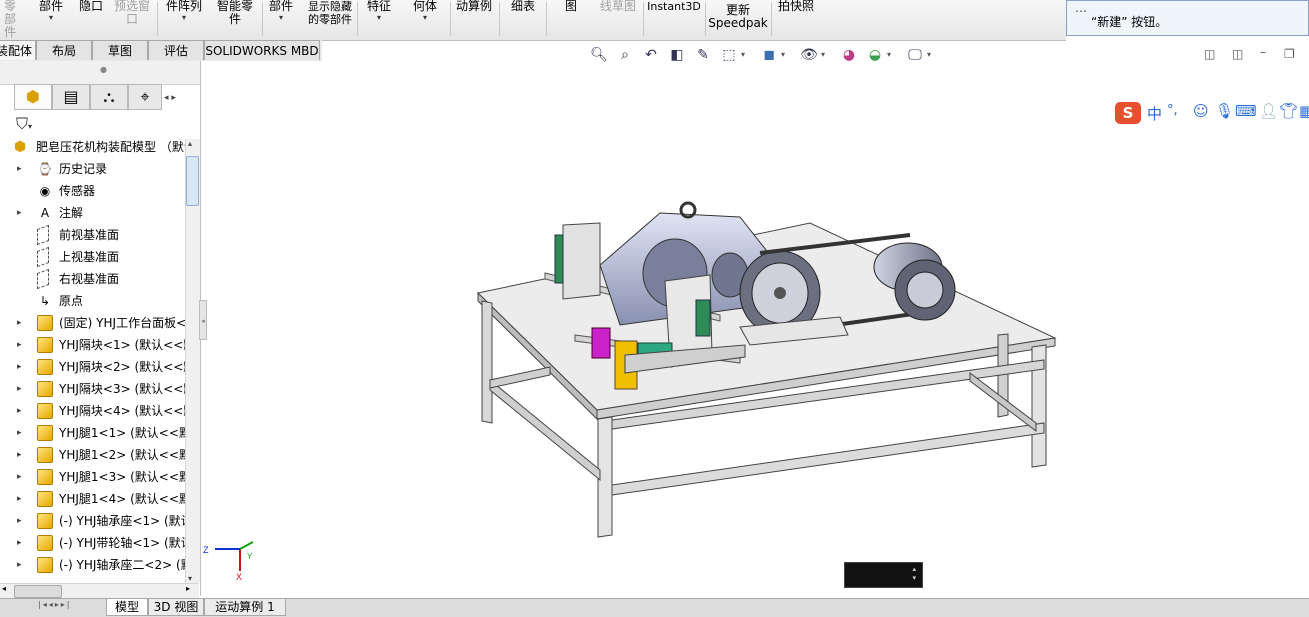 Image resolution: width=1309 pixels, height=617 pixels. What do you see at coordinates (10, 20) in the screenshot?
I see `ribbon-item-0: 零 部件` at bounding box center [10, 20].